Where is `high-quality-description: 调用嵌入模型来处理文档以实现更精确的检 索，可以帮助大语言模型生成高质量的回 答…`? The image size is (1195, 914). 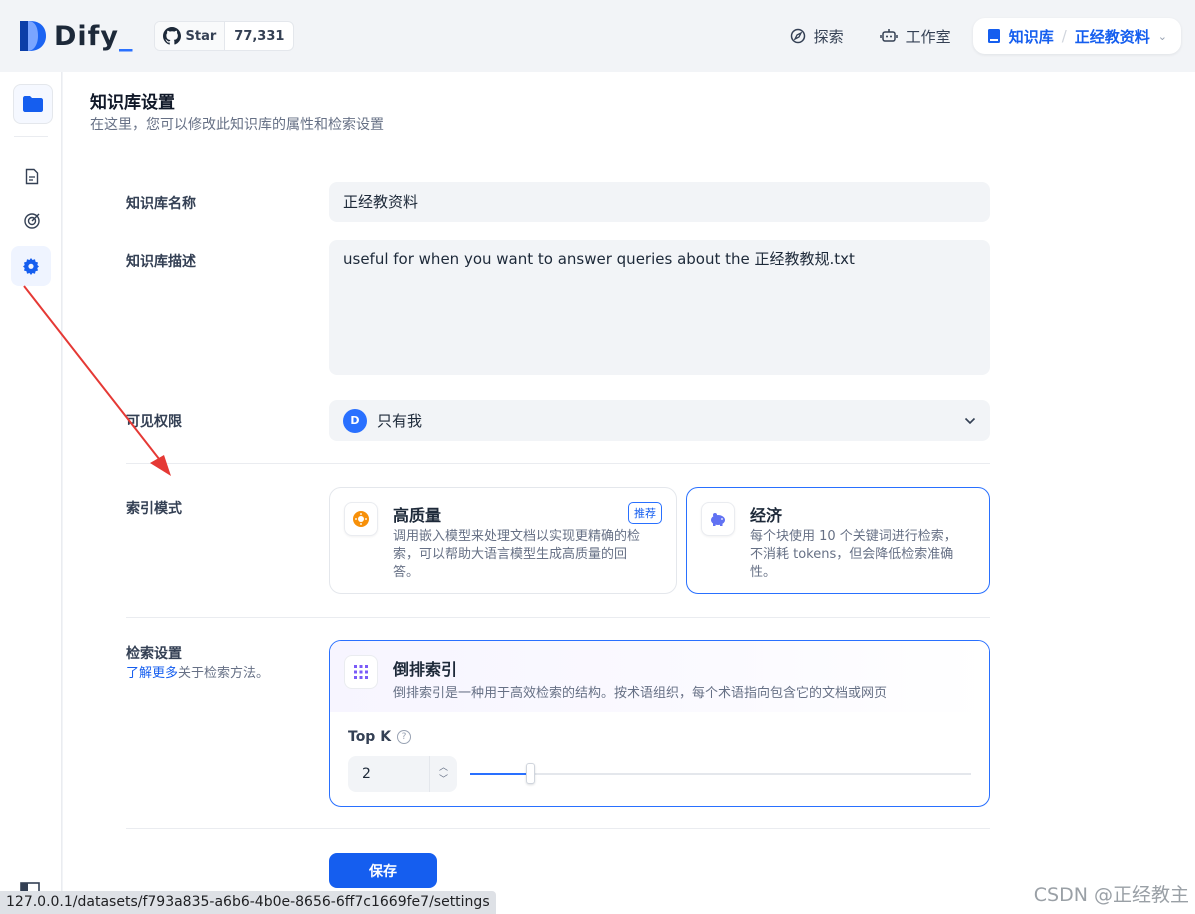
high-quality-description: 调用嵌入模型来处理文档以实现更精确的检 索，可以帮助大语言模型生成高质量的回 答… is located at coordinates (517, 554).